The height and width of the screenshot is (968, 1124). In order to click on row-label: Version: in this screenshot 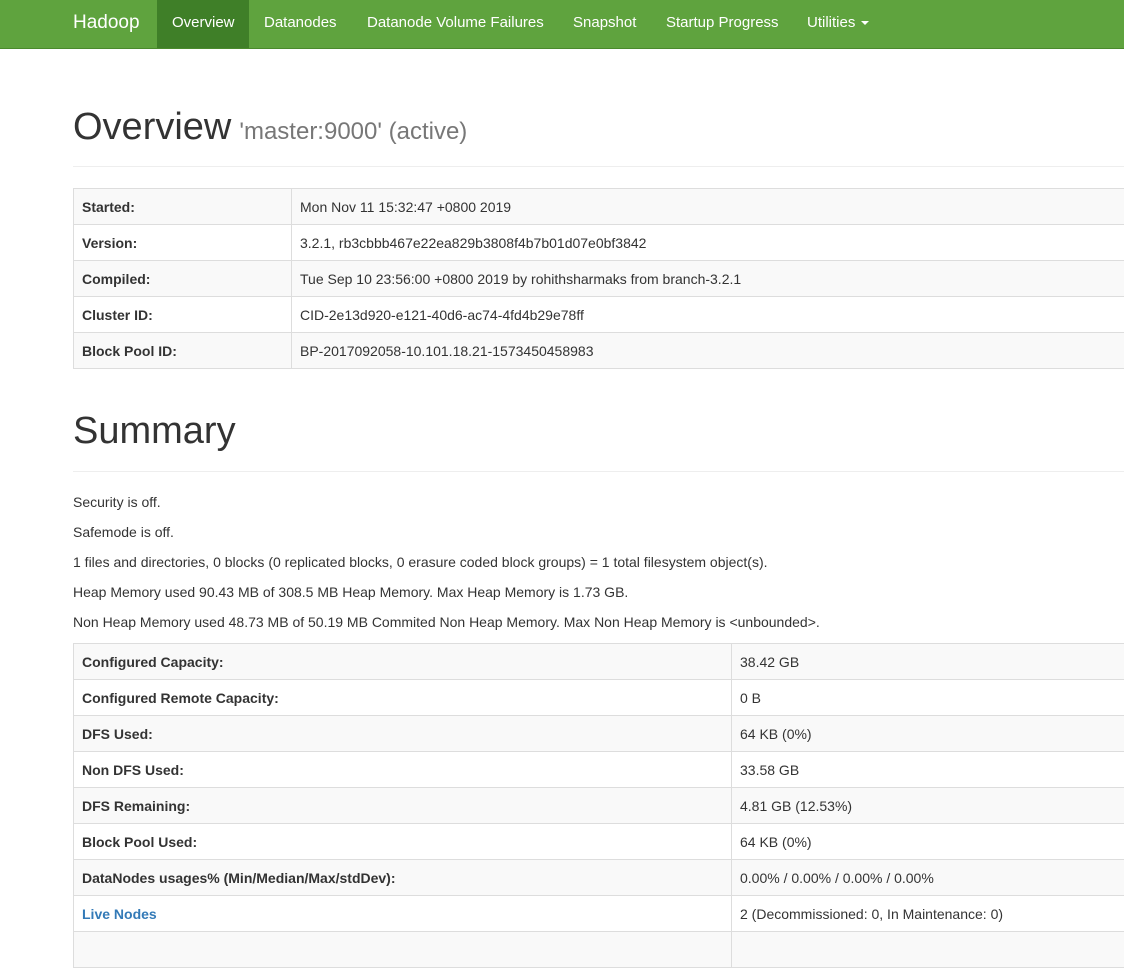, I will do `click(183, 243)`.